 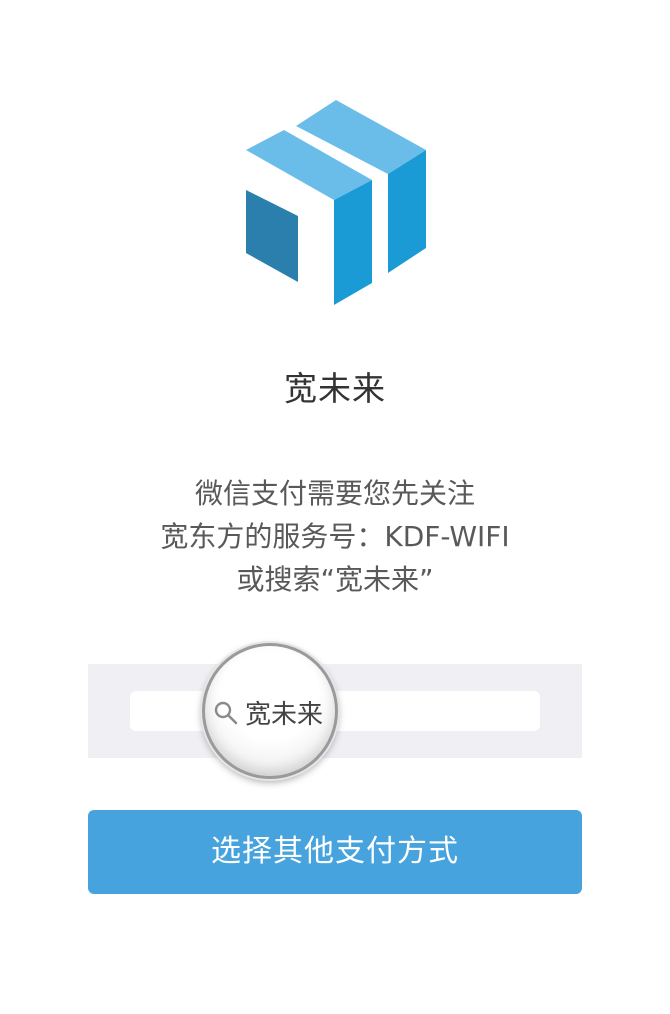 I want to click on app-name: 宽未来, so click(x=335, y=388).